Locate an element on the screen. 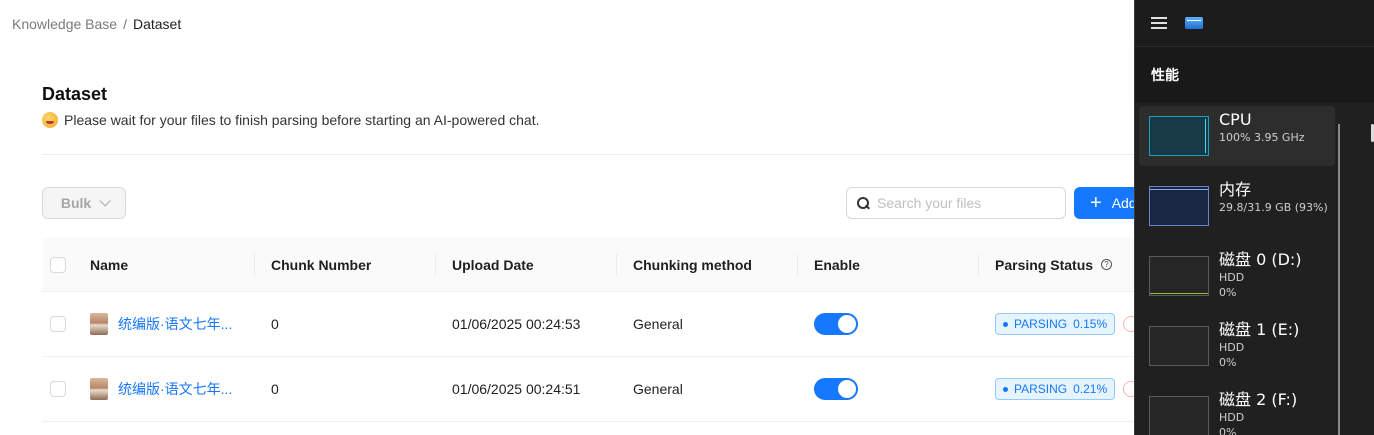 Image resolution: width=1374 pixels, height=435 pixels. select-all-checkbox is located at coordinates (58, 264).